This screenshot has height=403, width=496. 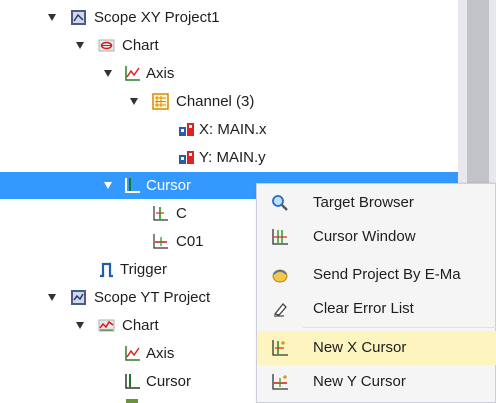 I want to click on x-cursor-icon, so click(x=160, y=213).